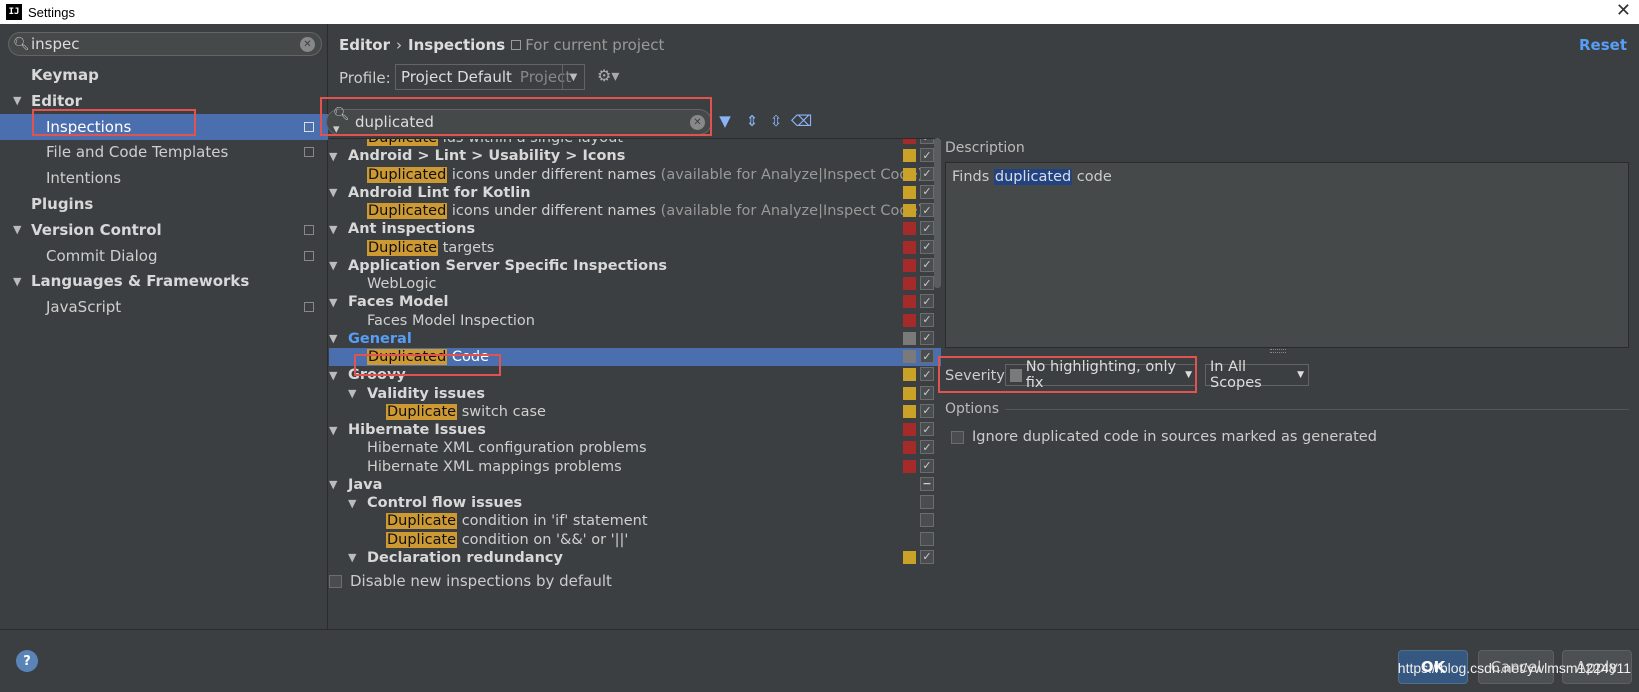  I want to click on inspection-row: ▼ Control flow issues, so click(635, 503).